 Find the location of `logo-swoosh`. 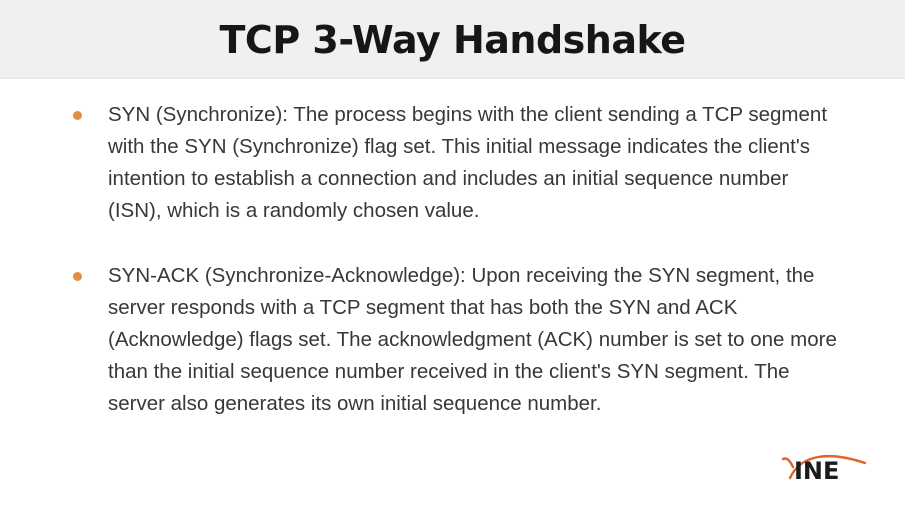

logo-swoosh is located at coordinates (788, 463).